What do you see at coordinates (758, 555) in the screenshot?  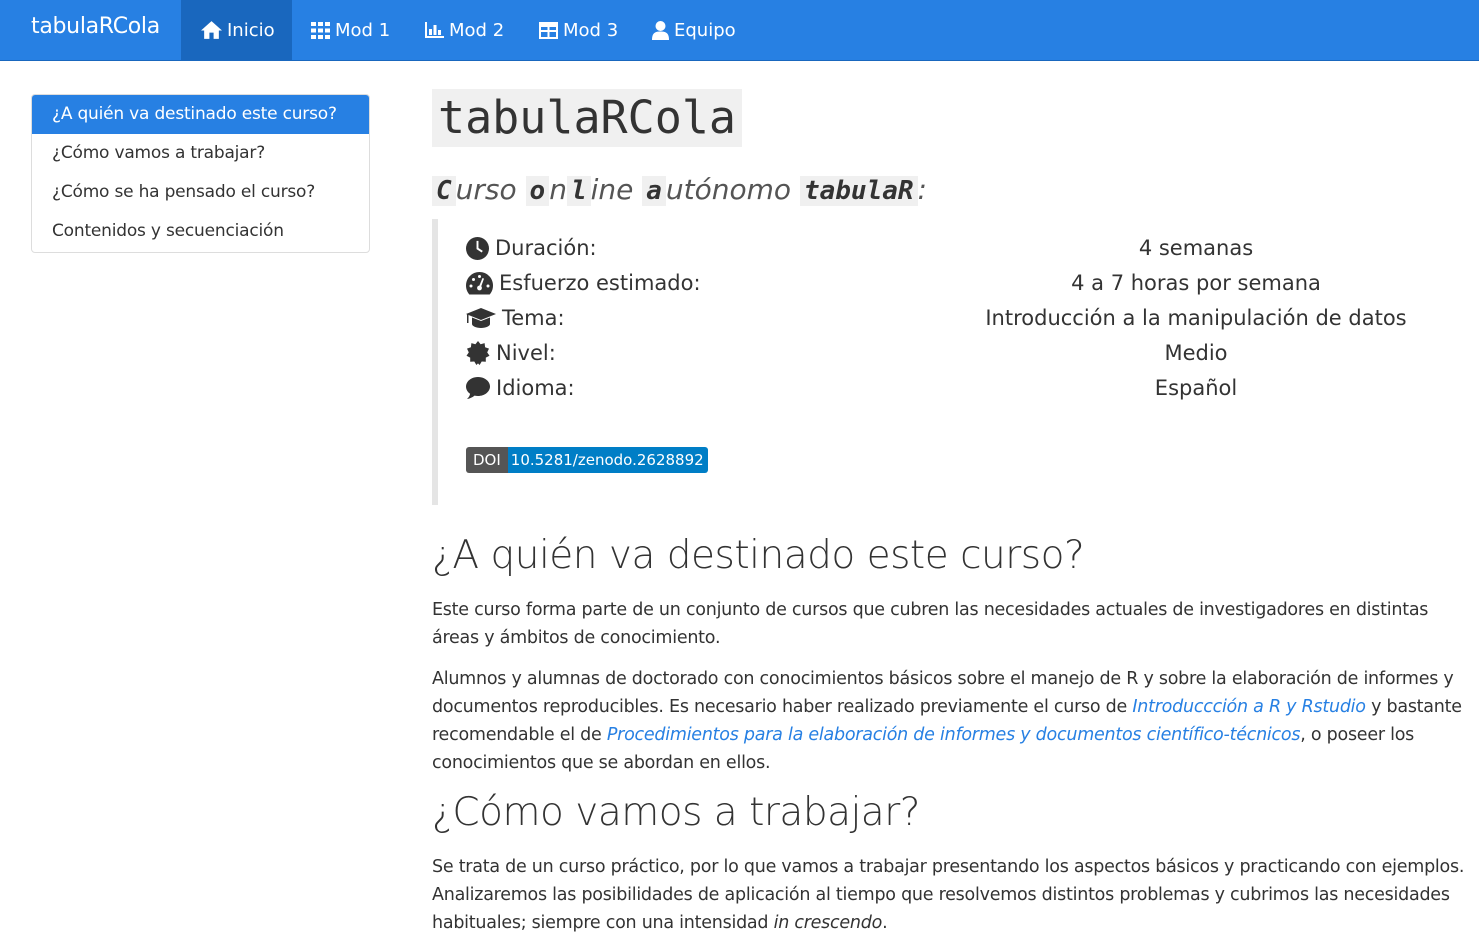 I see `section-heading-destinado: ¿A quién va destinado este curso?` at bounding box center [758, 555].